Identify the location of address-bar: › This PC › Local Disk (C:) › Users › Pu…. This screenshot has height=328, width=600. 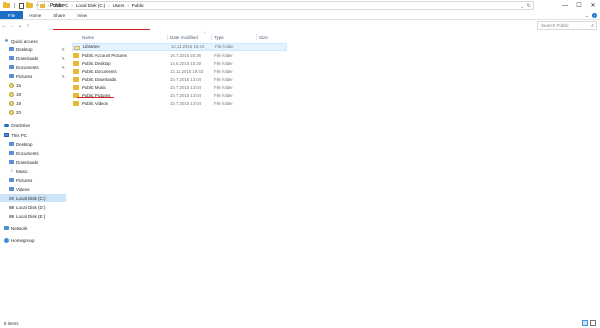
(285, 5).